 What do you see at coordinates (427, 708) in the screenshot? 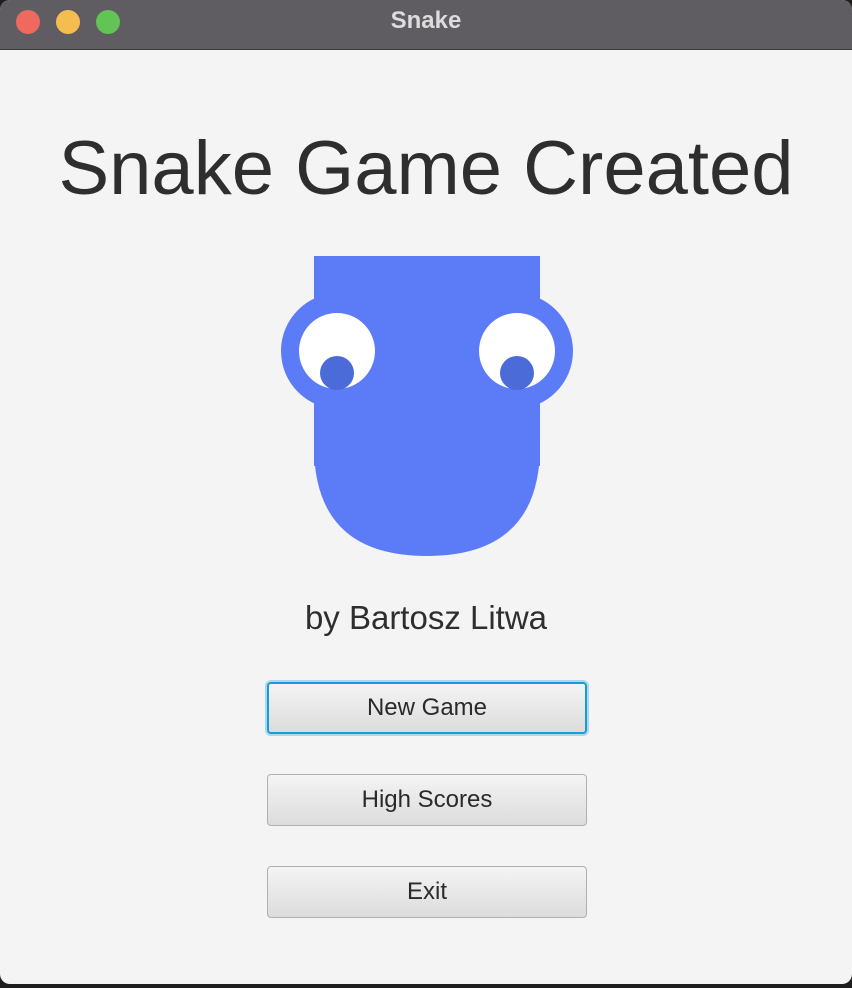
I see `new-game-button: New Game` at bounding box center [427, 708].